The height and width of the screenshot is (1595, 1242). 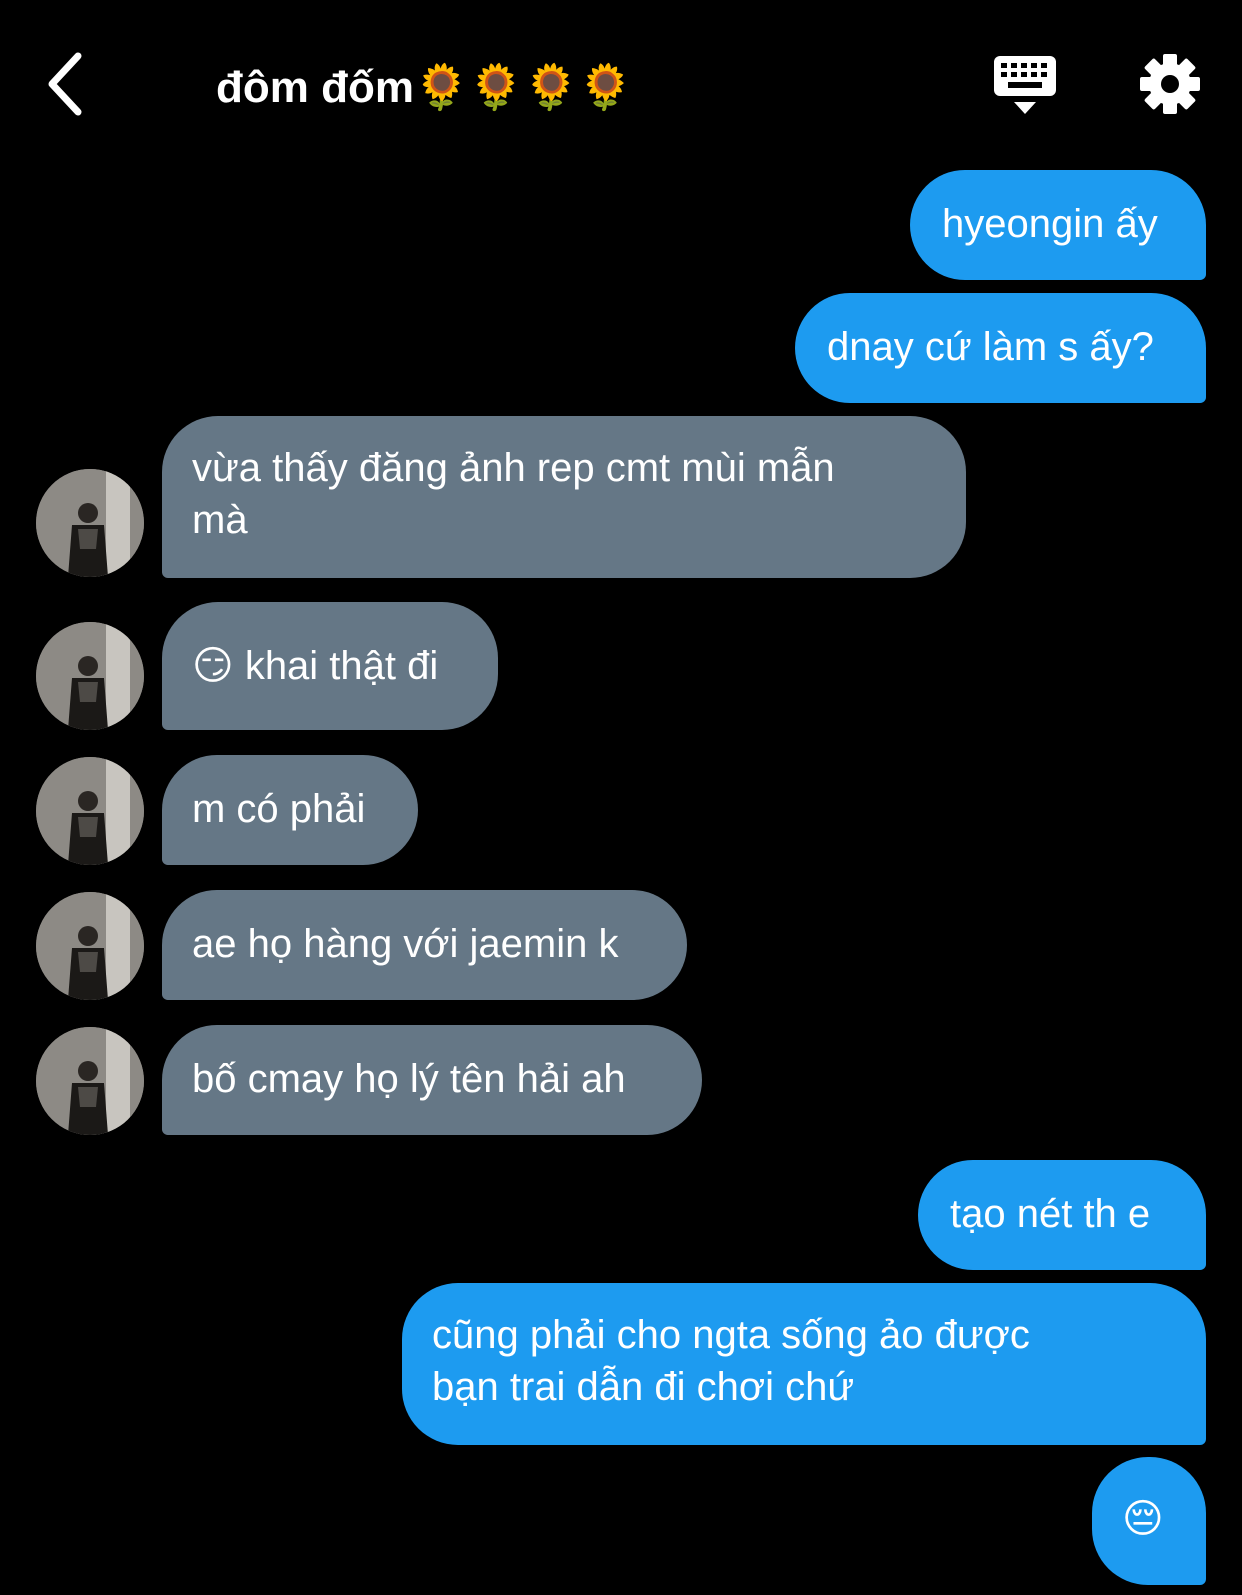 I want to click on chevron-left-icon, so click(x=65, y=84).